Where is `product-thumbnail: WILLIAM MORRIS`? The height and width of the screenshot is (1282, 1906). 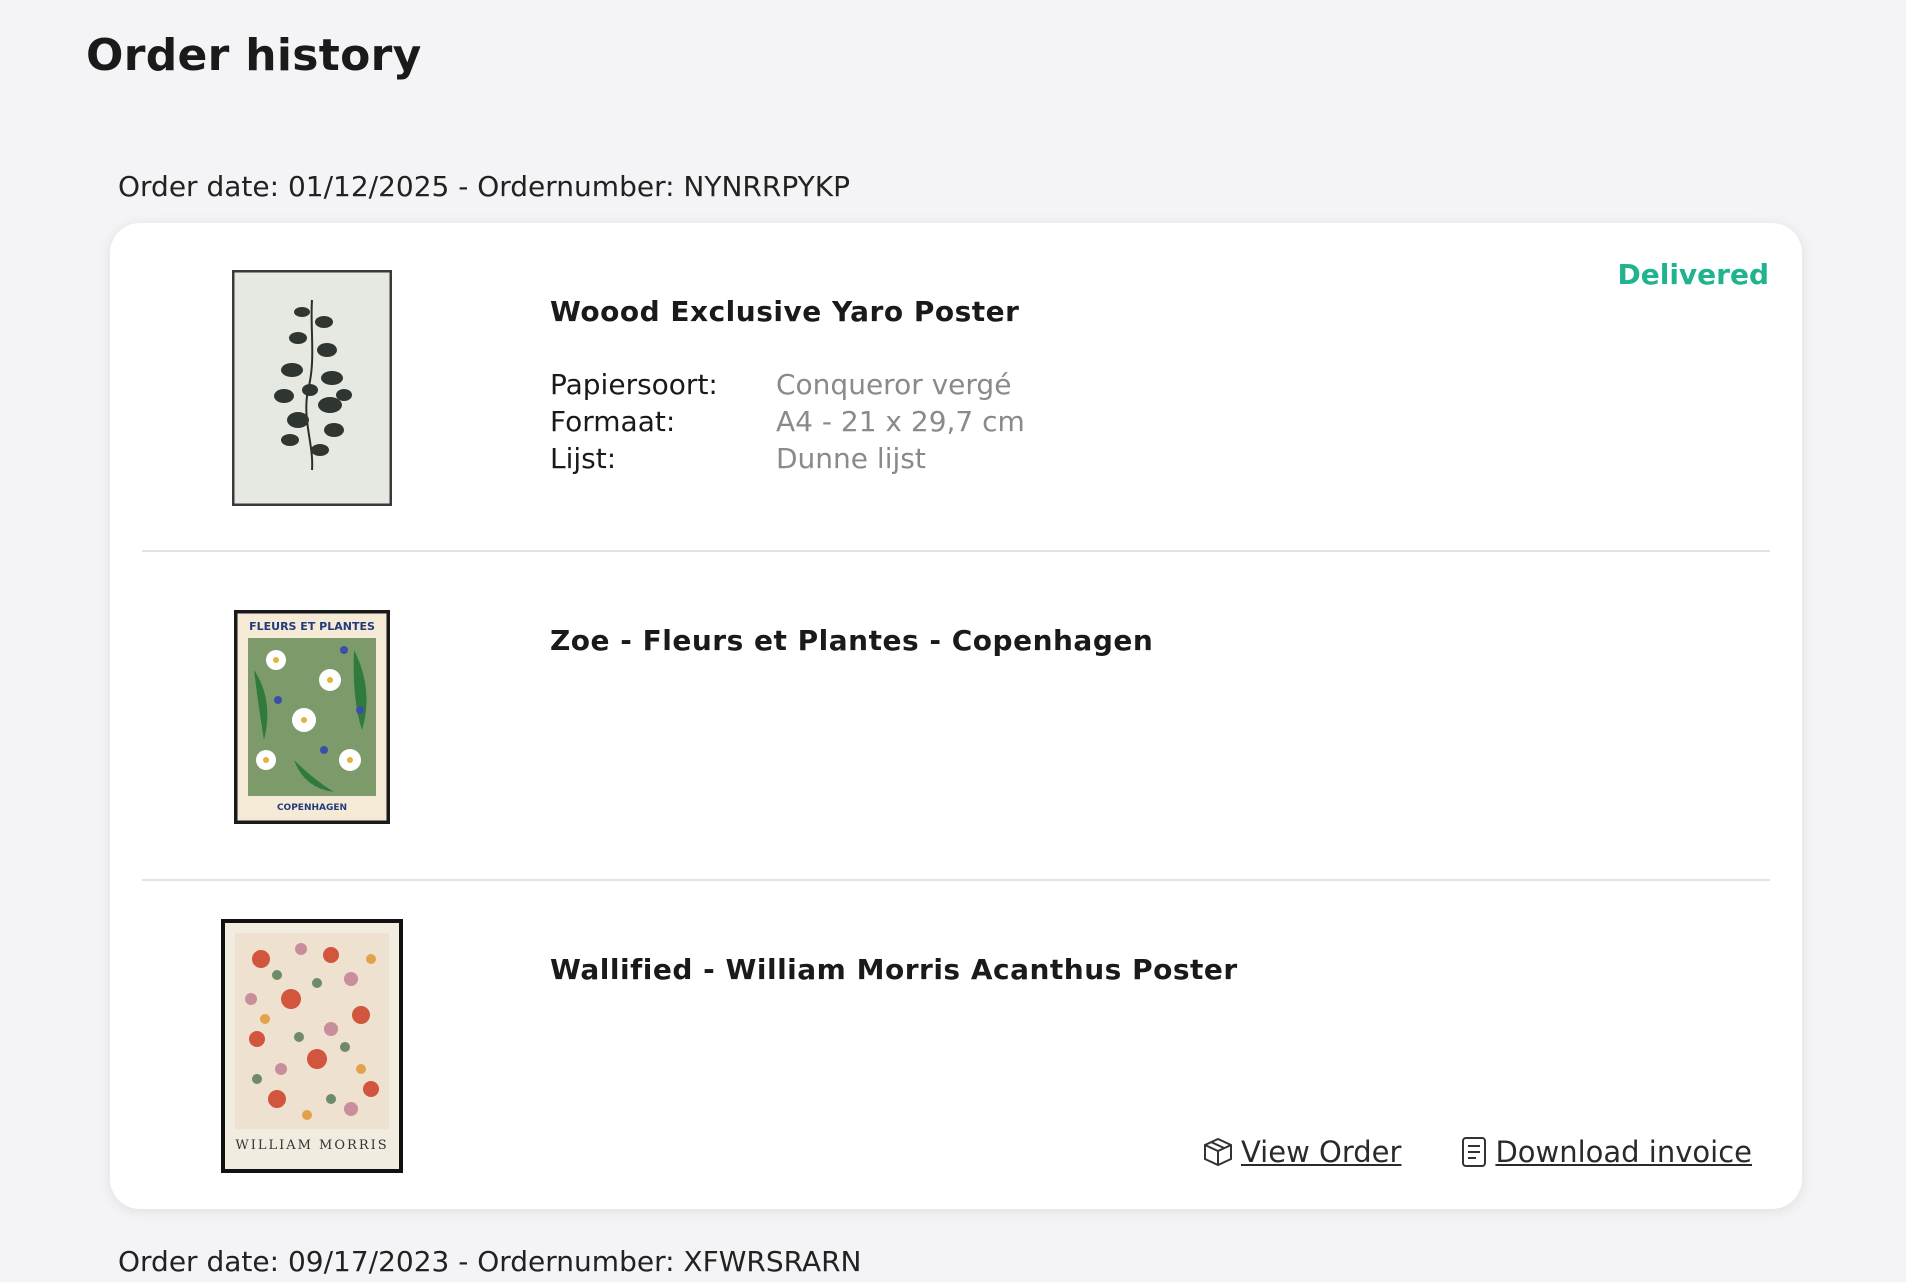
product-thumbnail: WILLIAM MORRIS is located at coordinates (312, 1046).